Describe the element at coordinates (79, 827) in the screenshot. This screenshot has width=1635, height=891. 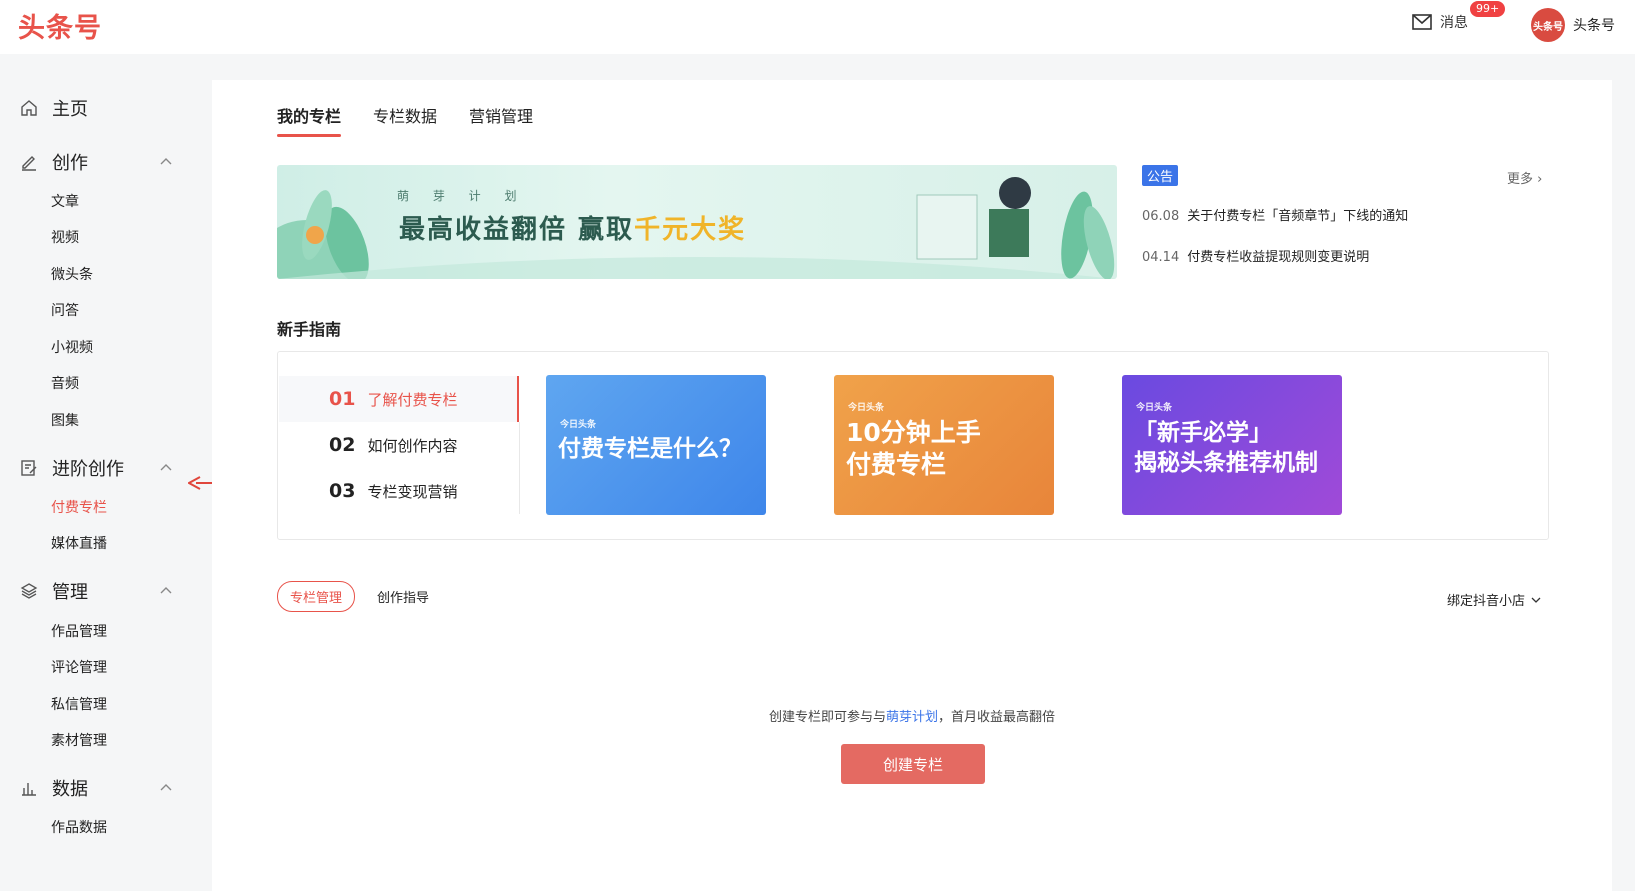
I see `sidebar-item-works-data: 作品数据` at that location.